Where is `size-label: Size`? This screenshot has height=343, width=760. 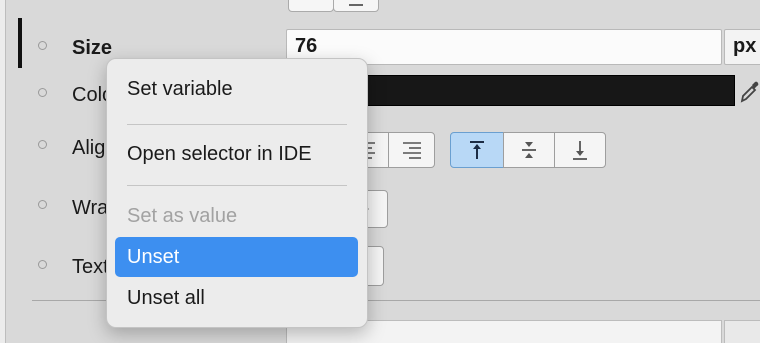 size-label: Size is located at coordinates (92, 48).